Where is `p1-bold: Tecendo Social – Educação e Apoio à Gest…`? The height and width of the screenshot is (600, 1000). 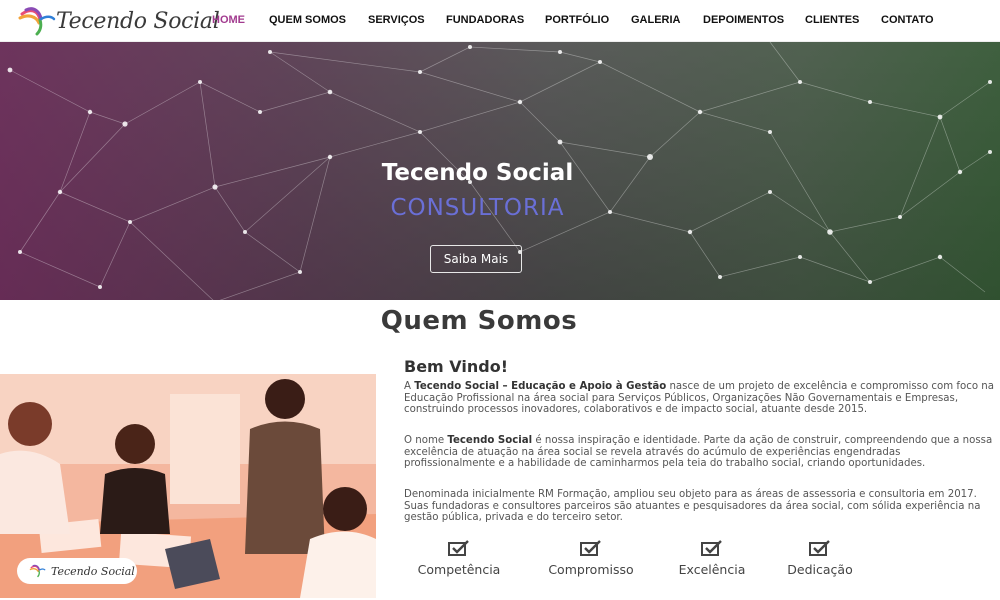
p1-bold: Tecendo Social – Educação e Apoio à Gest… is located at coordinates (540, 386).